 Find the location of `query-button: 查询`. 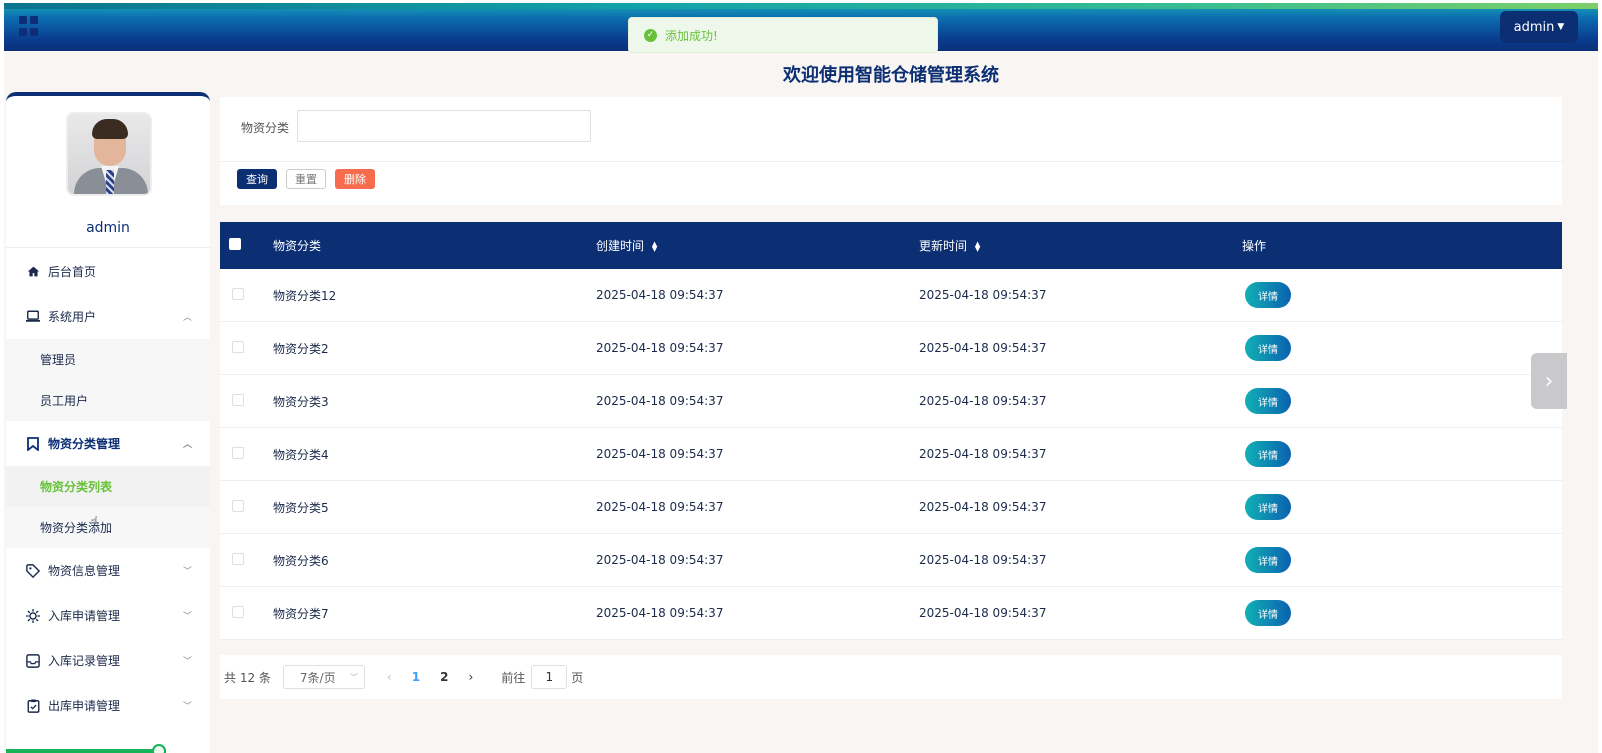

query-button: 查询 is located at coordinates (257, 179).